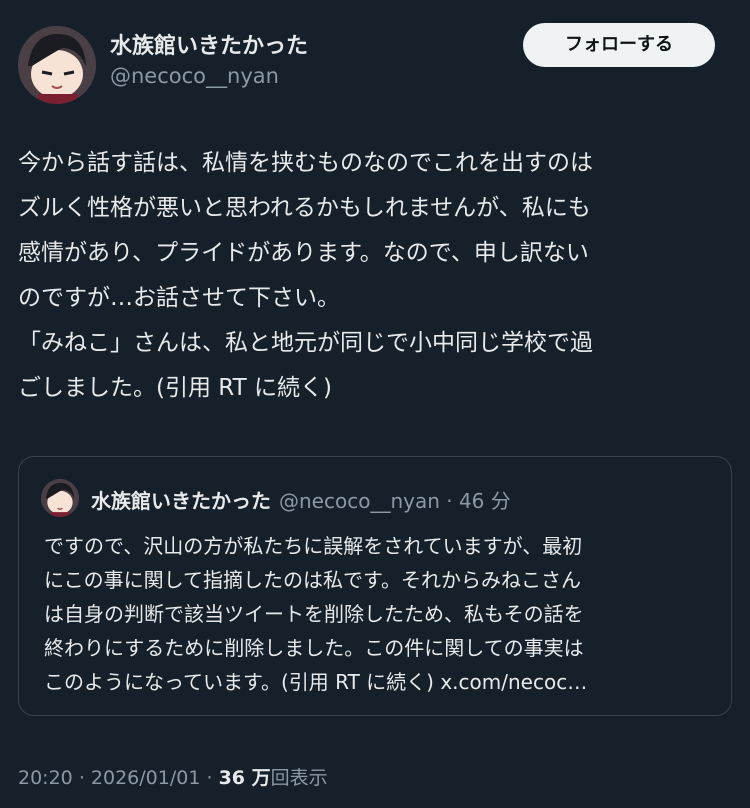  I want to click on author-avatar, so click(57, 65).